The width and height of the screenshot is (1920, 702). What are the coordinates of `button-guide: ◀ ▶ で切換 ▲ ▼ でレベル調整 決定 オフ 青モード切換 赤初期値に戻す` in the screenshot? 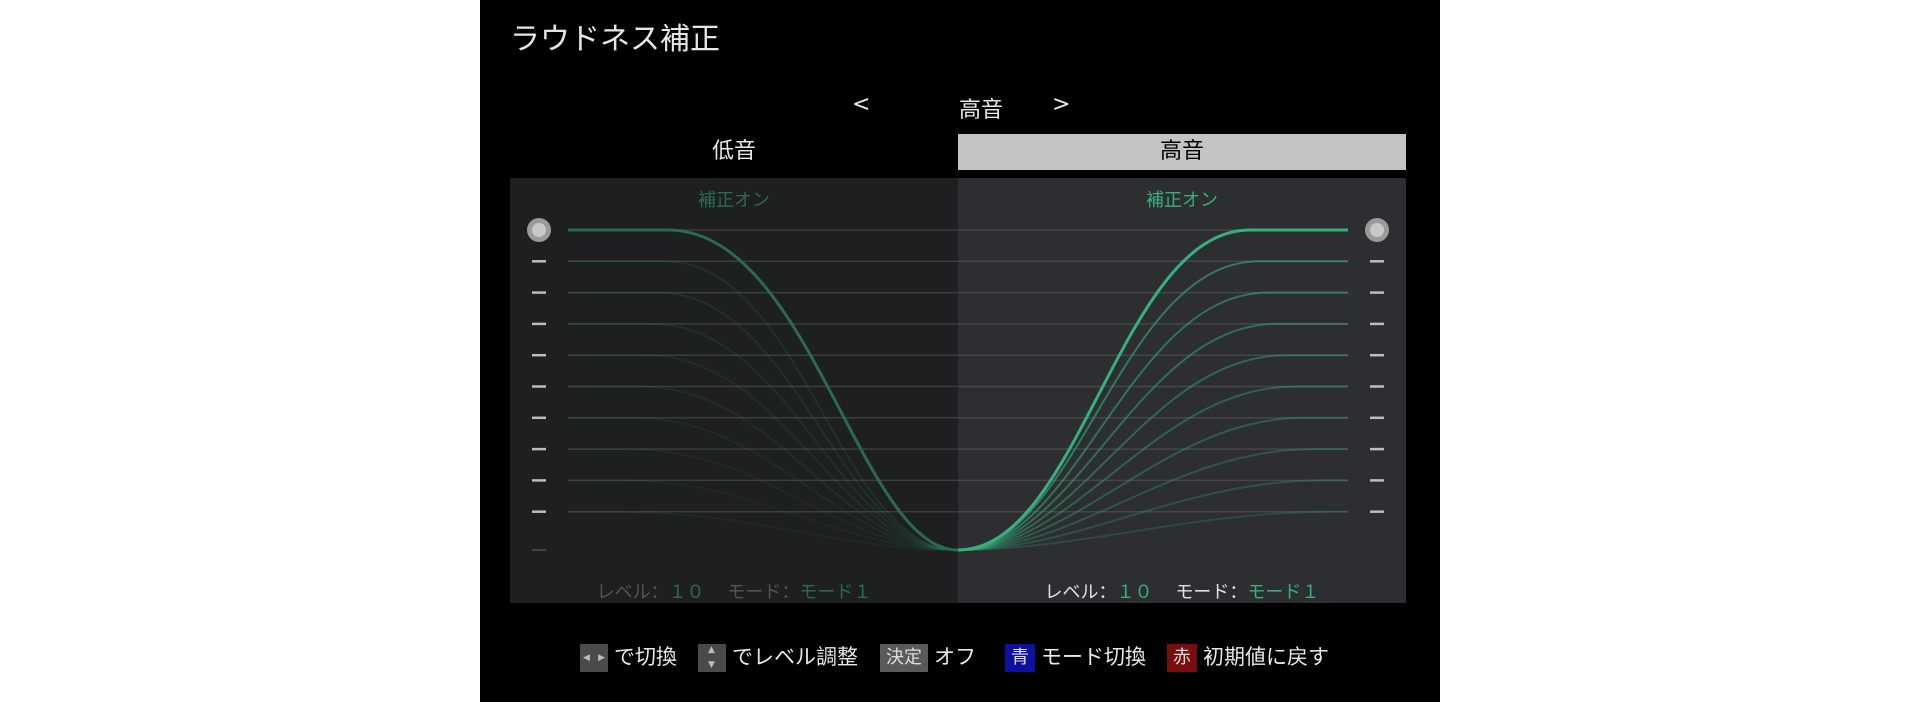 It's located at (960, 657).